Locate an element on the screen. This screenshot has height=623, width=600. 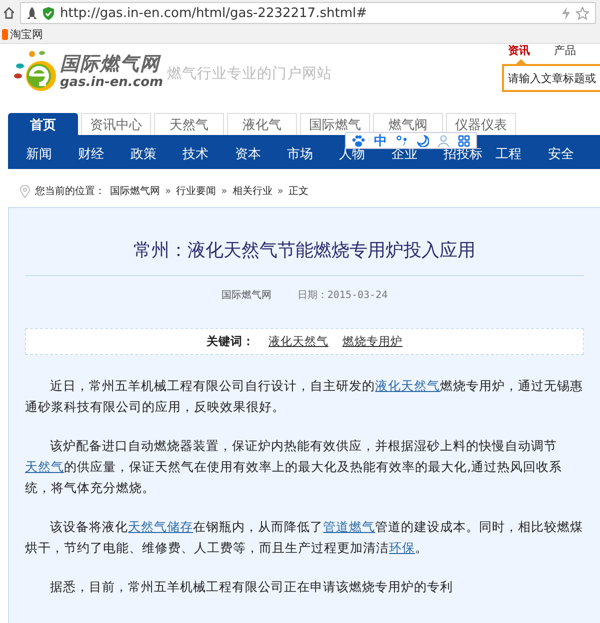
logo-icon is located at coordinates (36, 72).